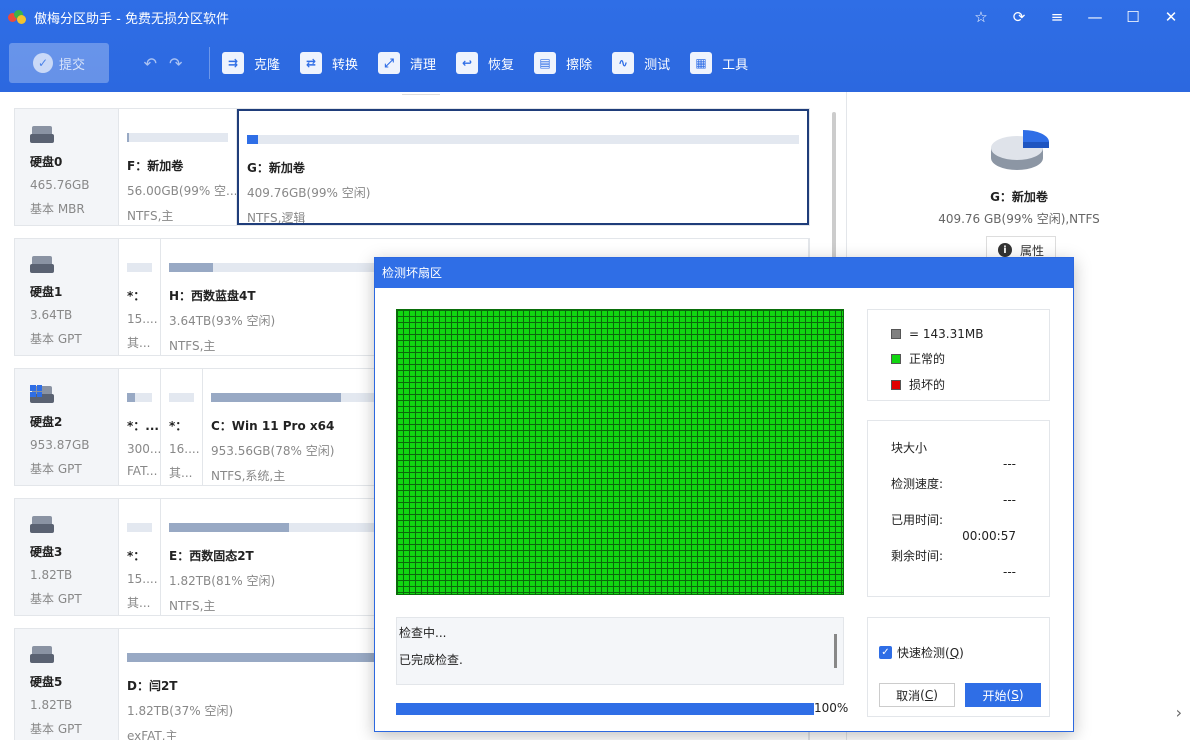 This screenshot has width=1190, height=740. I want to click on progress-bar, so click(605, 709).